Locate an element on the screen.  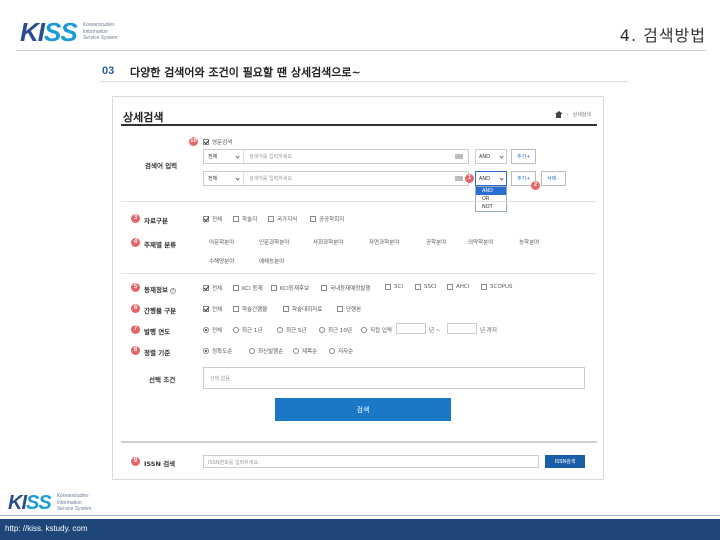
index-option: 국내등재예정발행 is located at coordinates (345, 288).